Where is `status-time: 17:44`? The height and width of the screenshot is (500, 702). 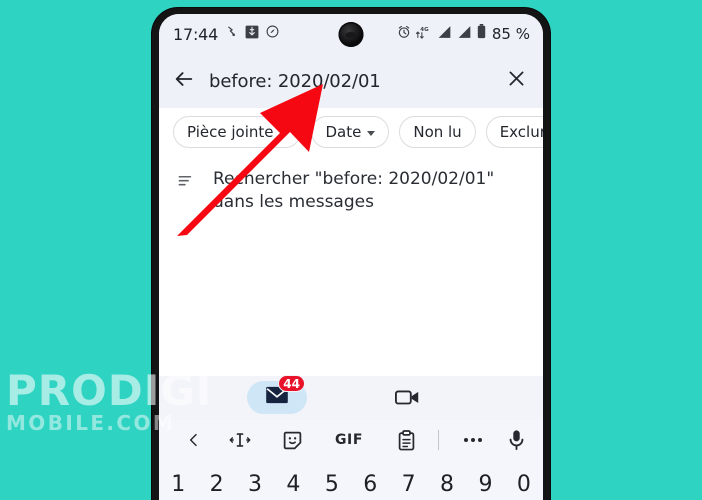
status-time: 17:44 is located at coordinates (196, 34).